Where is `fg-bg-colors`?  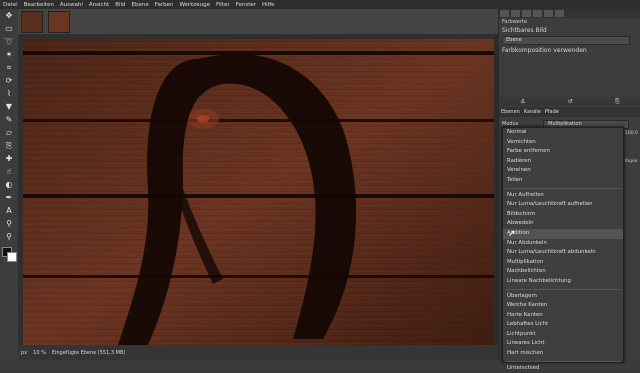
fg-bg-colors is located at coordinates (9, 254).